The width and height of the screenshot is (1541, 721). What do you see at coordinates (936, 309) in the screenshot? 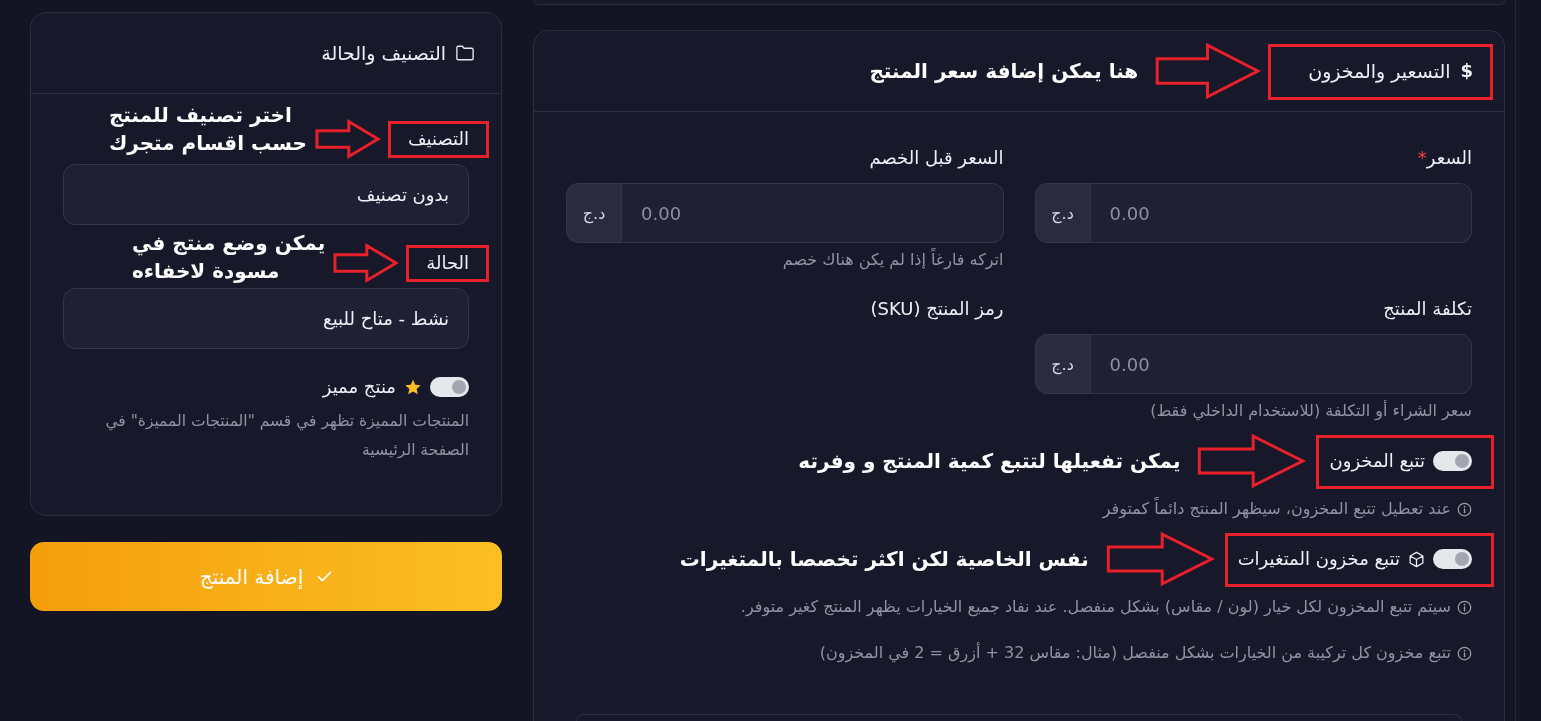
I see `field-label: رمز المنتج (SKU)` at bounding box center [936, 309].